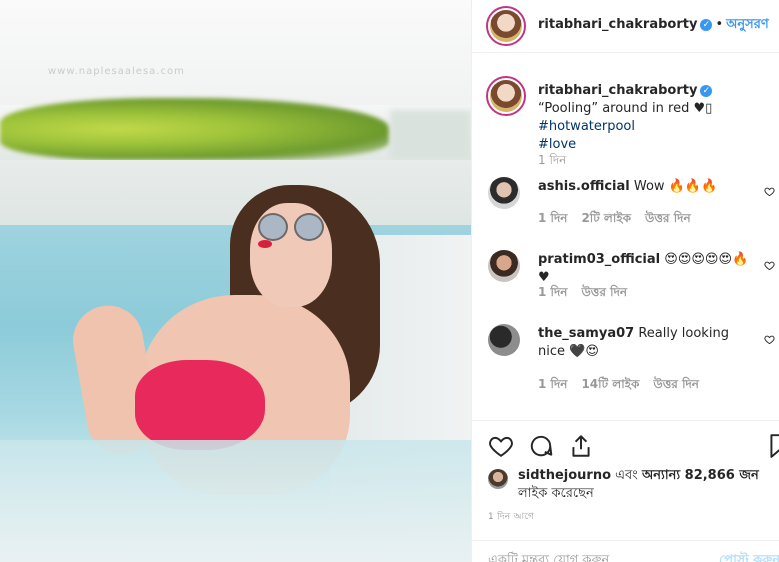 Image resolution: width=779 pixels, height=562 pixels. What do you see at coordinates (548, 556) in the screenshot?
I see `comment-input: একটি মন্তব্য যোগ করুন` at bounding box center [548, 556].